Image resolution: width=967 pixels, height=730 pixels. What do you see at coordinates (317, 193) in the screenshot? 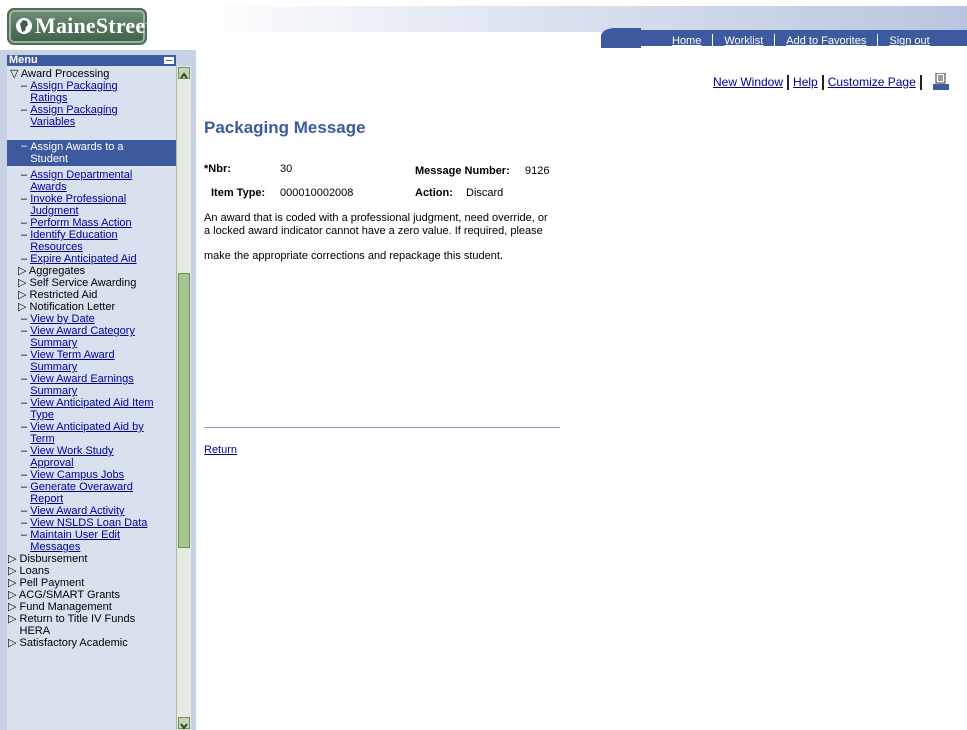
I see `item-type-value: 000010002008` at bounding box center [317, 193].